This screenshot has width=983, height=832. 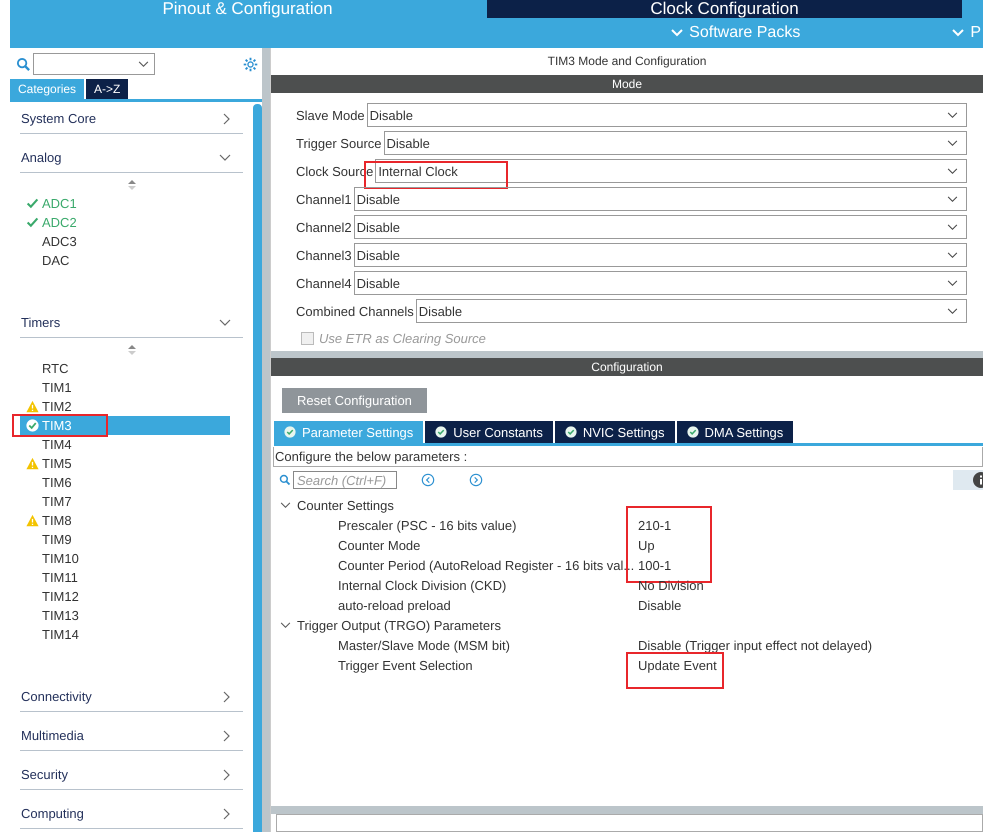 I want to click on parameter-name: Internal Clock Division (CKD), so click(x=423, y=585).